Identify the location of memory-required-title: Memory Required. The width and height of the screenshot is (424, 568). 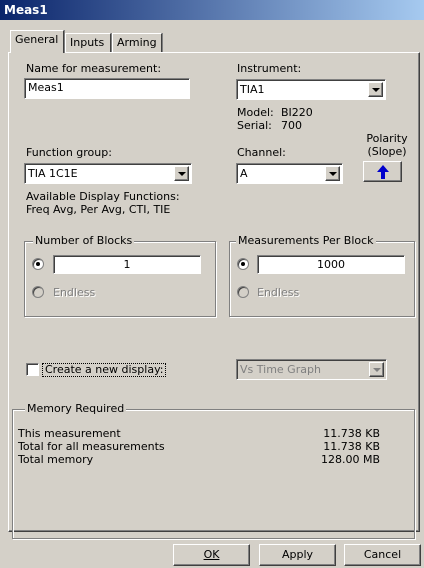
(76, 408).